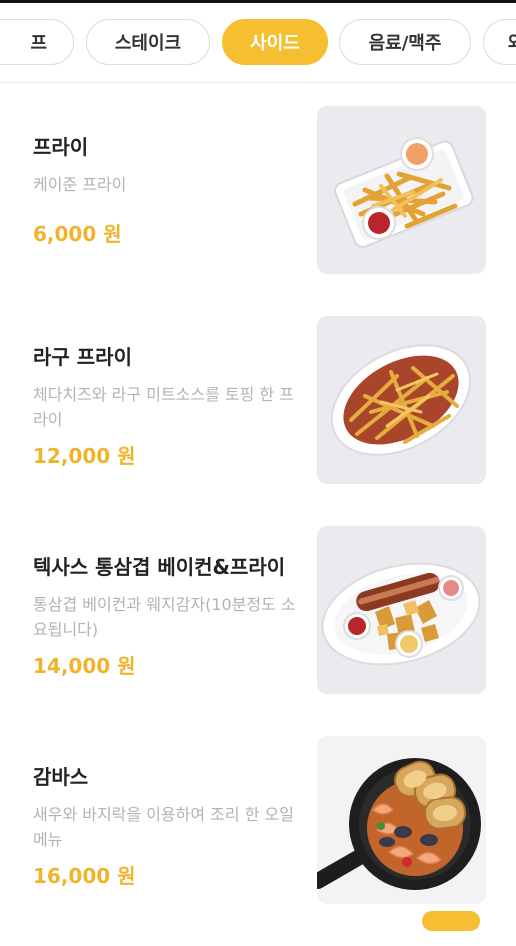  I want to click on menu-item-name: 라구 프라이, so click(82, 357).